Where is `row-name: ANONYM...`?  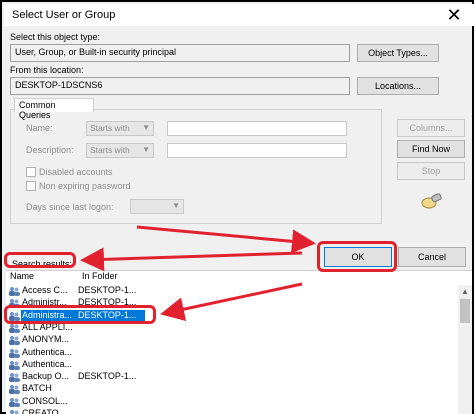
row-name: ANONYM... is located at coordinates (46, 339).